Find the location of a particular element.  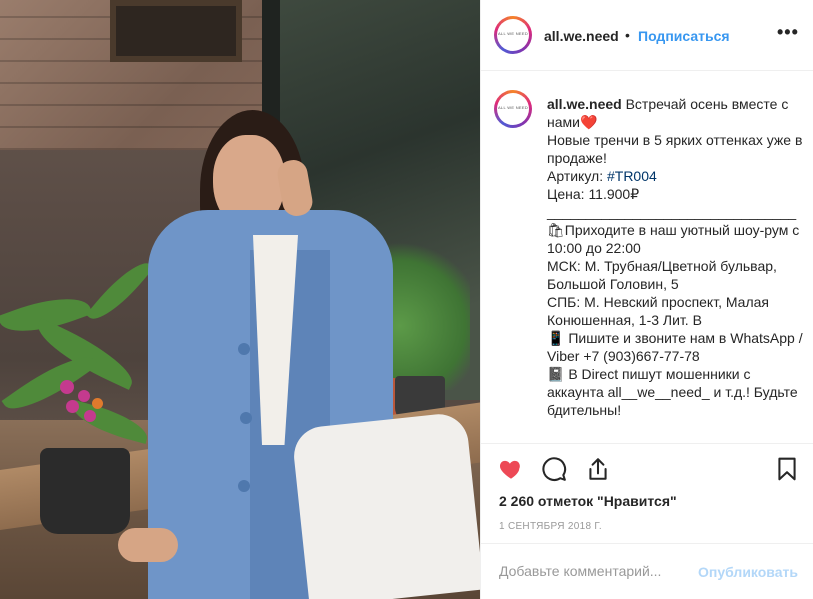

comment-input is located at coordinates (594, 571).